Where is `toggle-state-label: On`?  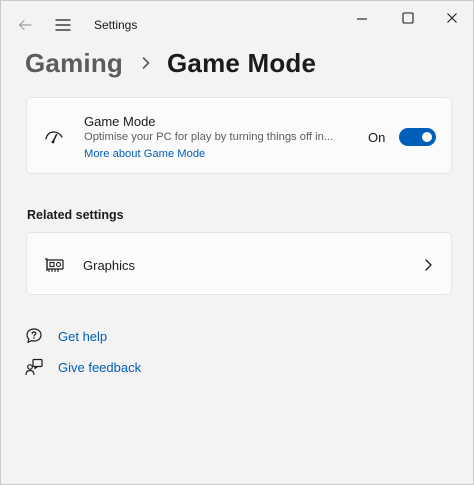
toggle-state-label: On is located at coordinates (377, 137).